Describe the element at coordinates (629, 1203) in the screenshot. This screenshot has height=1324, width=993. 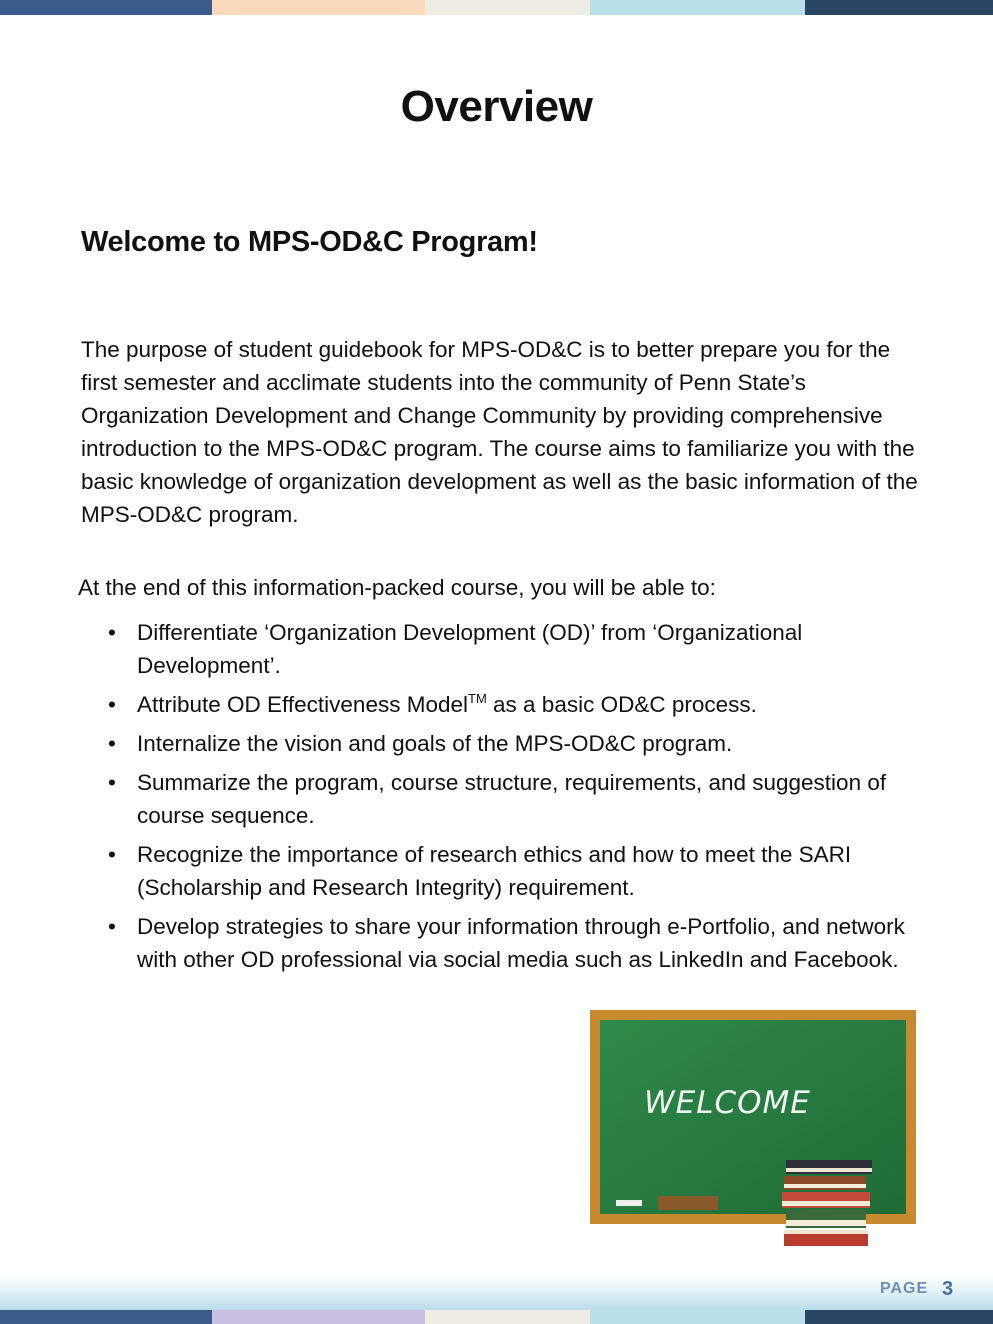
I see `chalk-icon` at that location.